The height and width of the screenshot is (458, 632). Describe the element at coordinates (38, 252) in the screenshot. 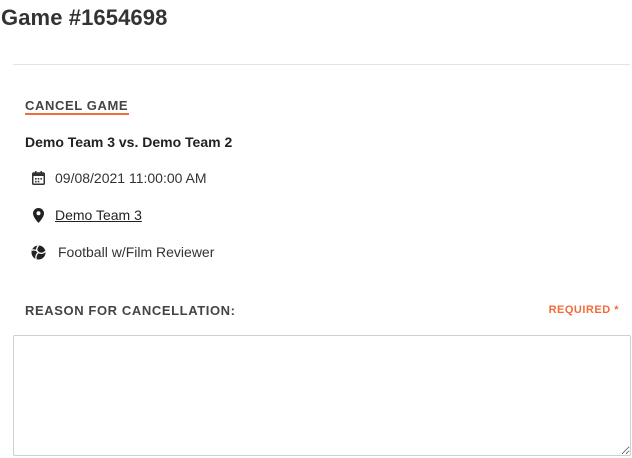

I see `ball-icon` at that location.